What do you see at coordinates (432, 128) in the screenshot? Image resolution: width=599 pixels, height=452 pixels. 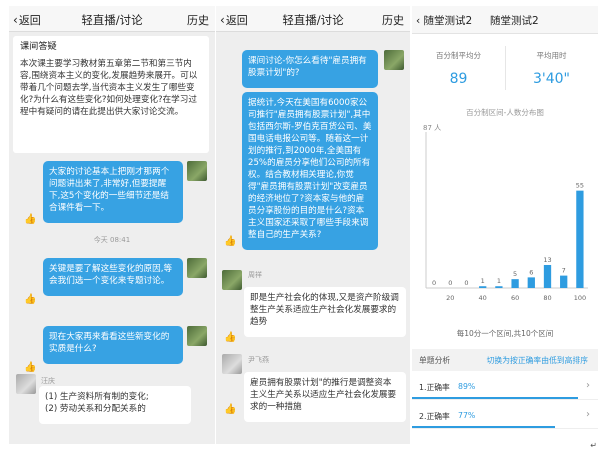 I see `y-axis-label: 87 人` at bounding box center [432, 128].